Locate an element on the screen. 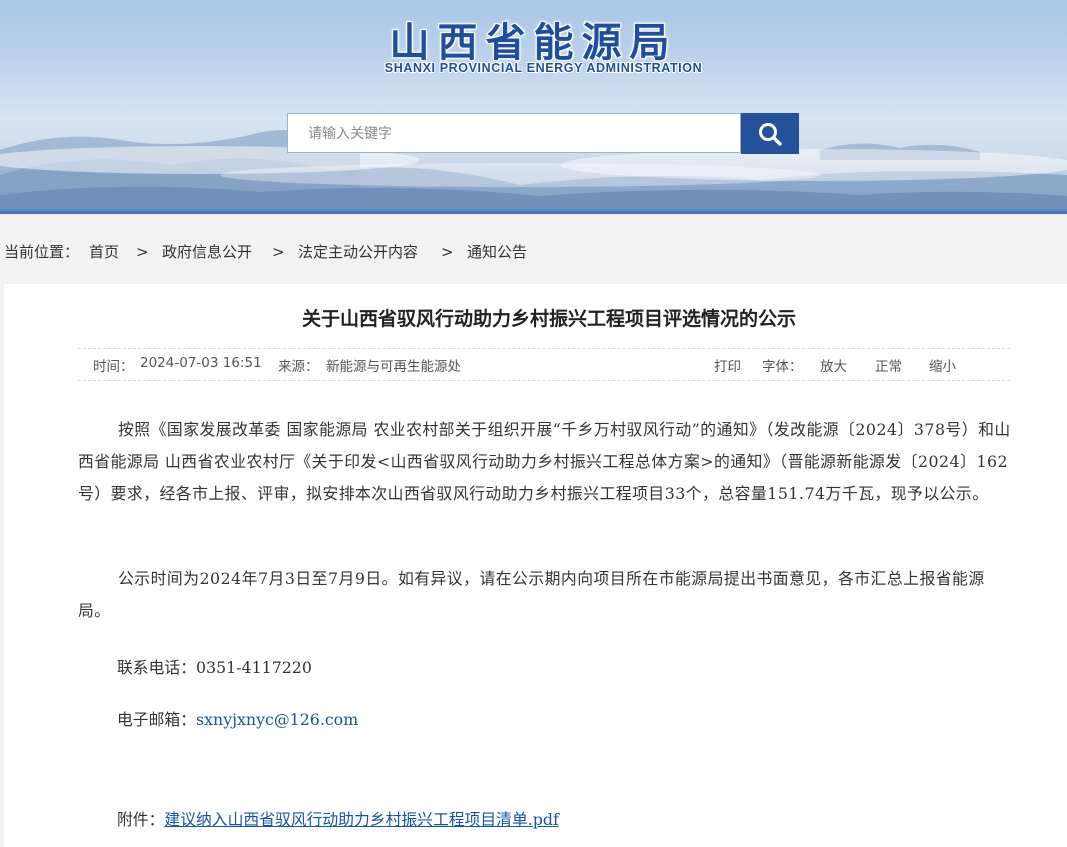  breadcrumb: 当前位置： 首页 > 政府信息公开 > 法定主动公开内容 > 通知公告 is located at coordinates (533, 252).